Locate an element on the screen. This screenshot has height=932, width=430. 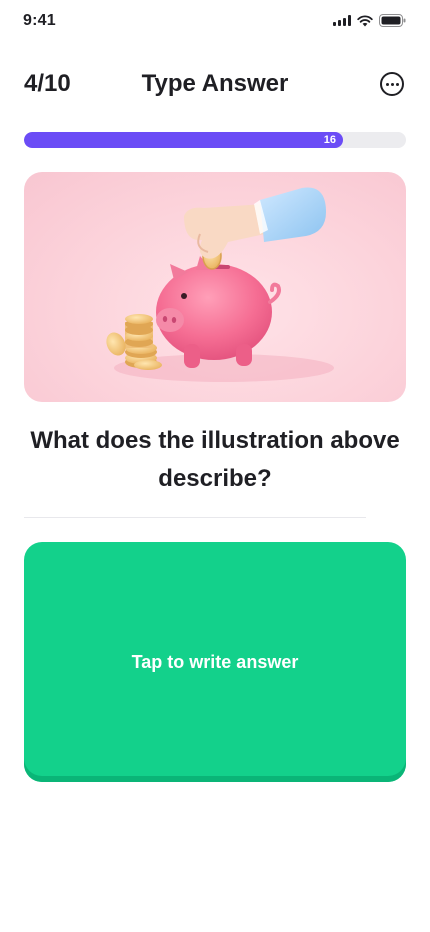
status-icons is located at coordinates (369, 20).